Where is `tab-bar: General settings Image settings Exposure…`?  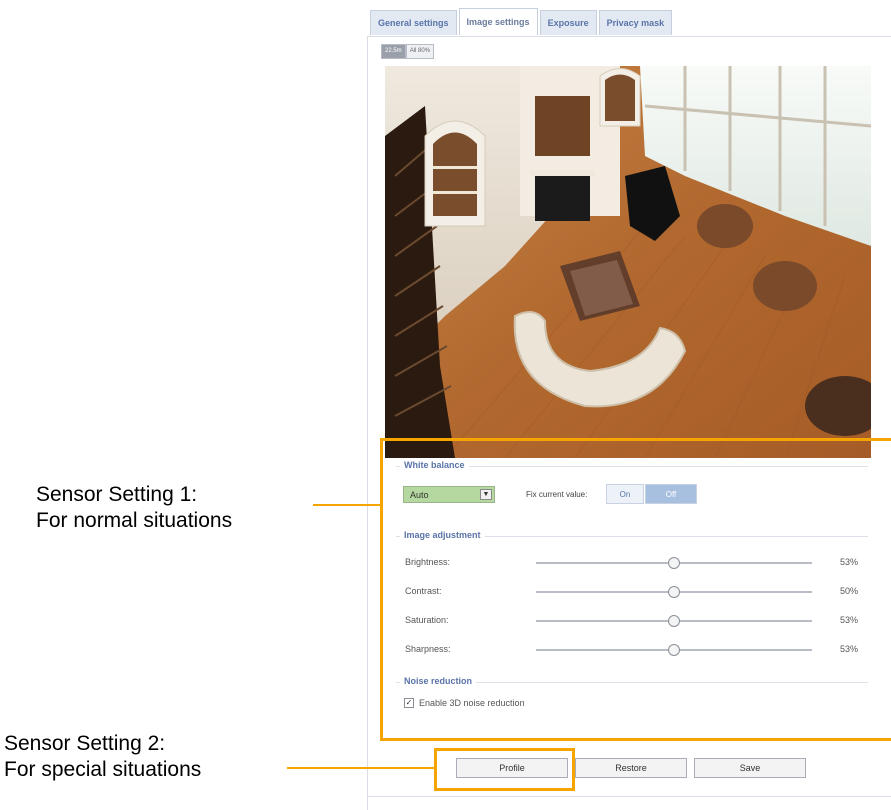 tab-bar: General settings Image settings Exposure… is located at coordinates (521, 22).